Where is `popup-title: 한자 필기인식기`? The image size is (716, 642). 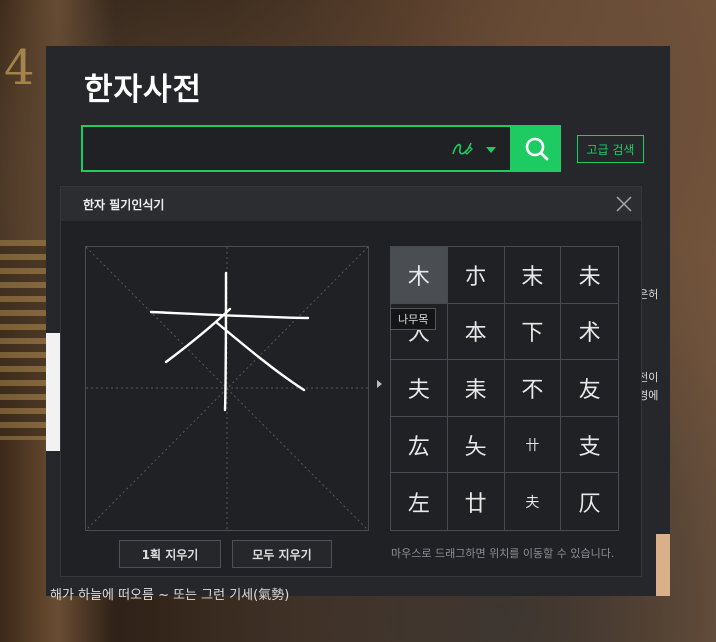
popup-title: 한자 필기인식기 is located at coordinates (124, 204).